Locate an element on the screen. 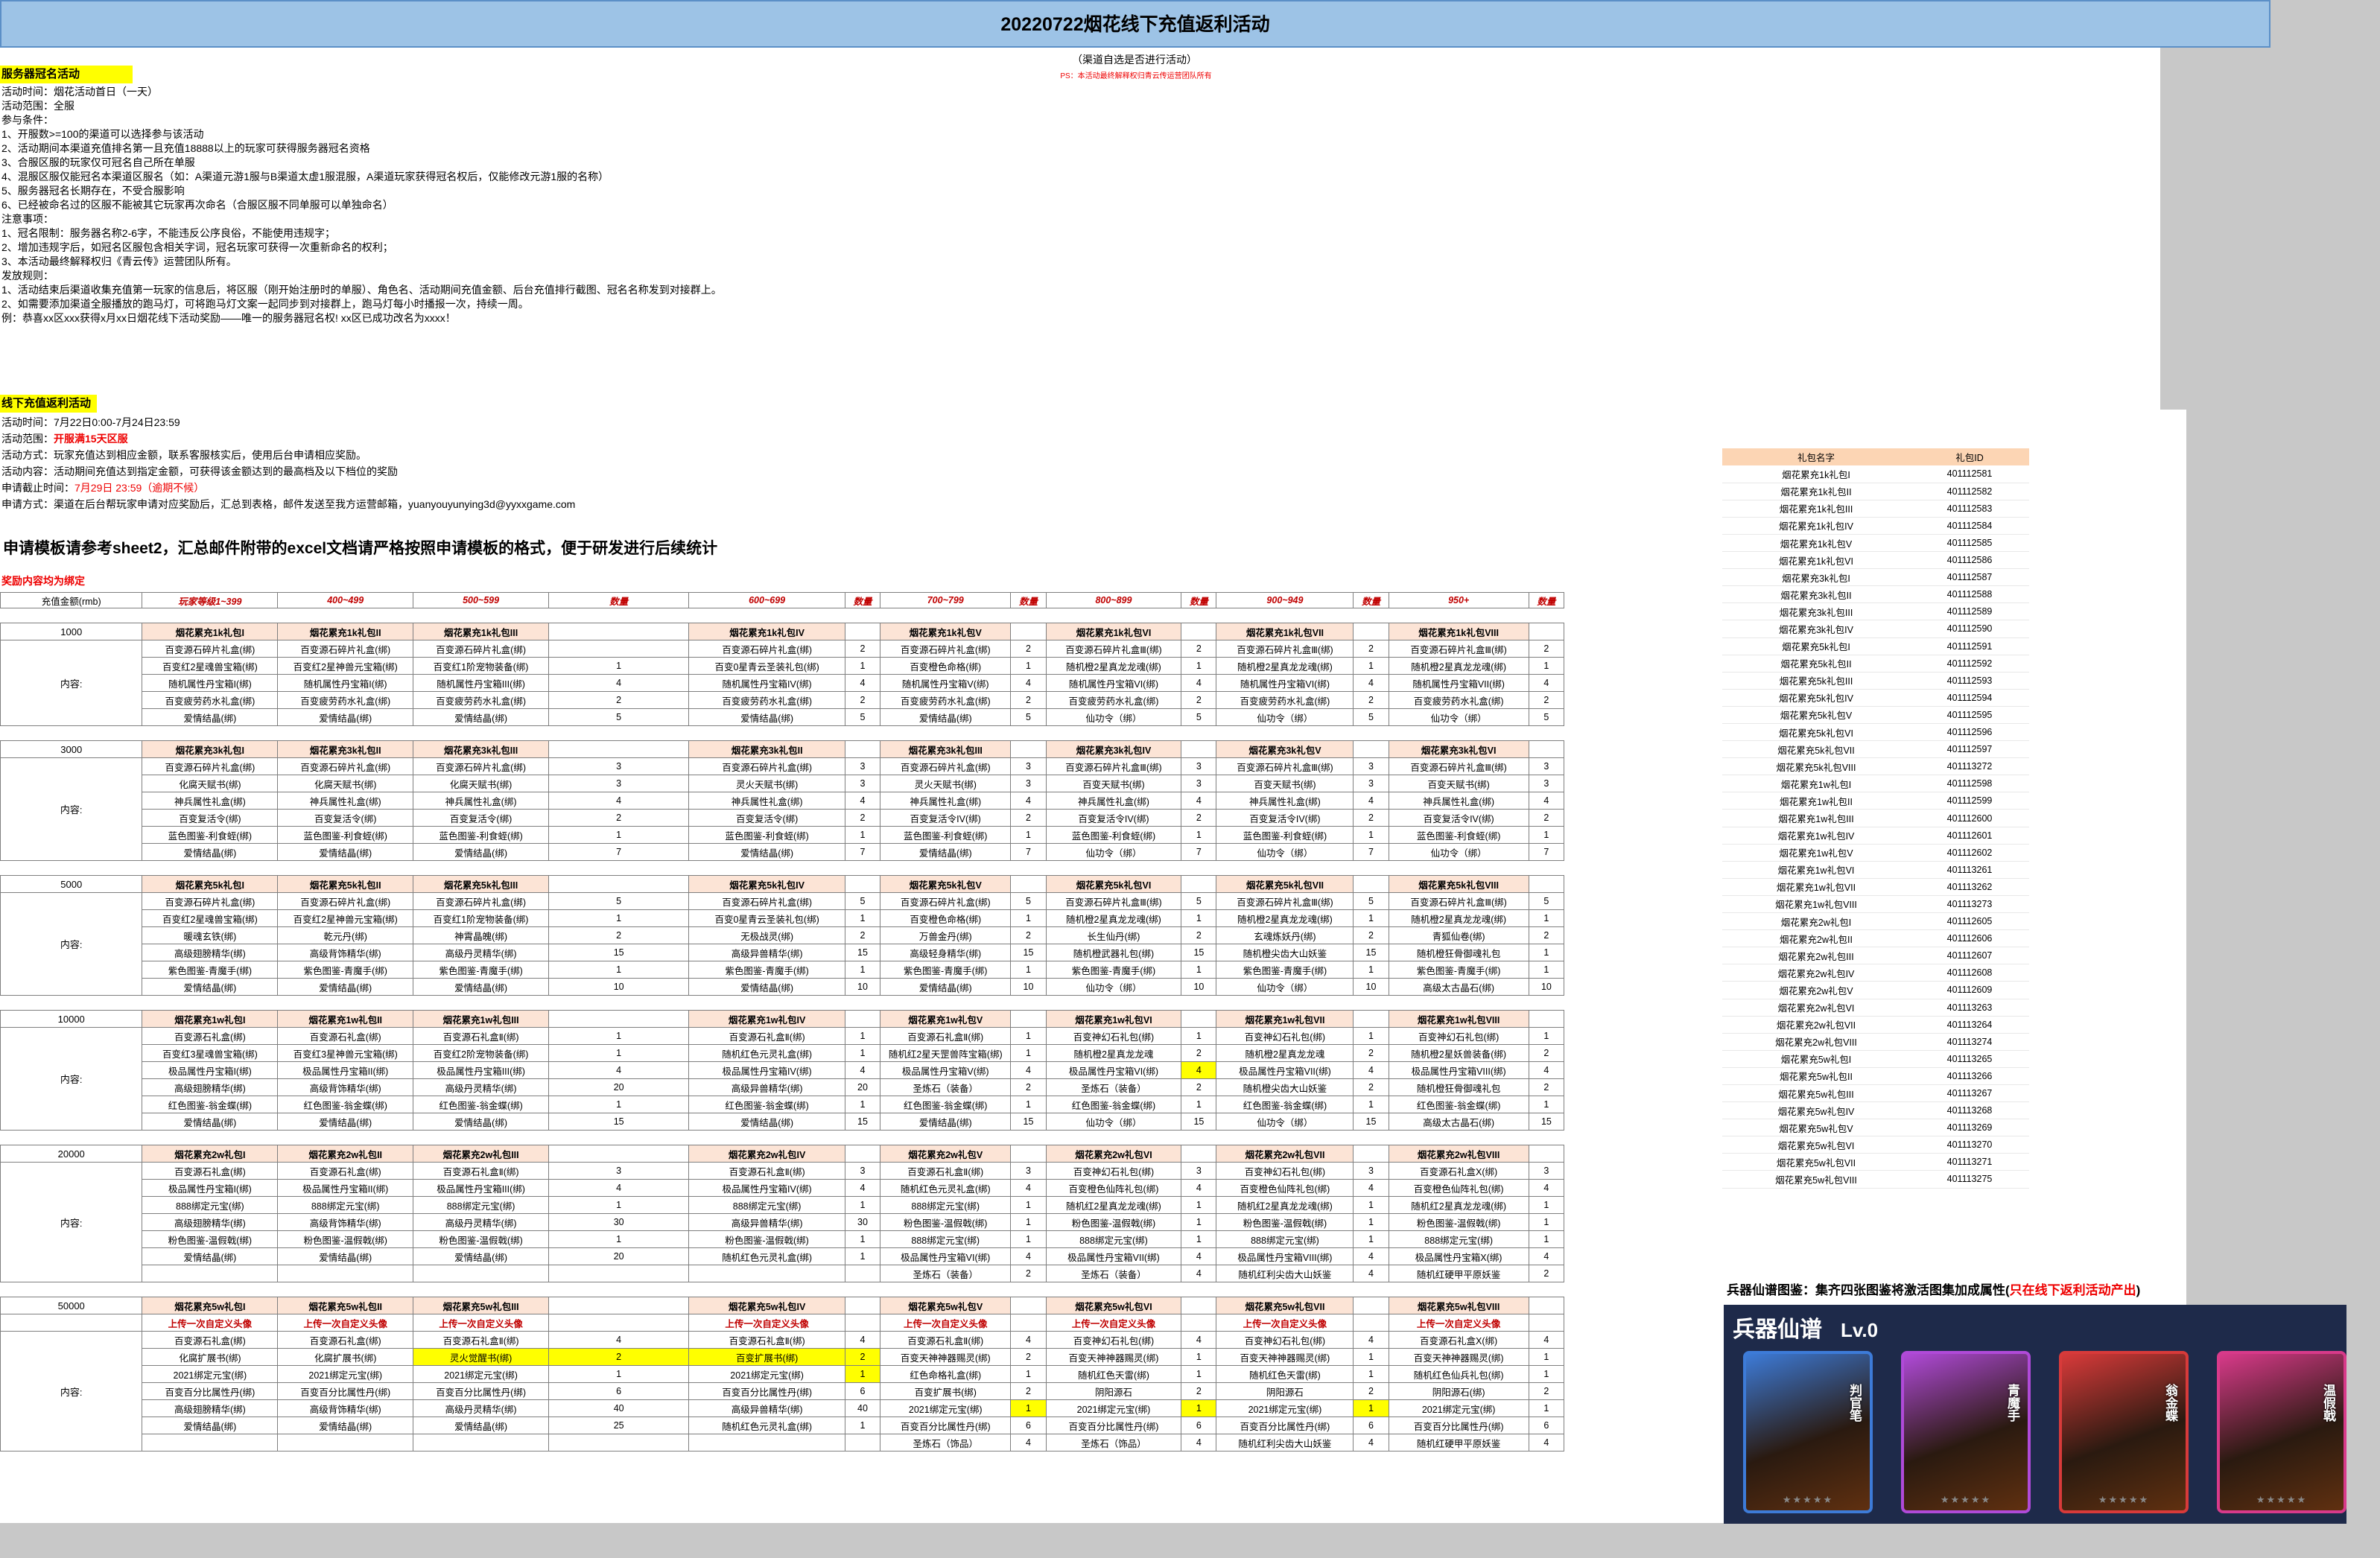  pack-id: 401113271 is located at coordinates (1969, 1162).